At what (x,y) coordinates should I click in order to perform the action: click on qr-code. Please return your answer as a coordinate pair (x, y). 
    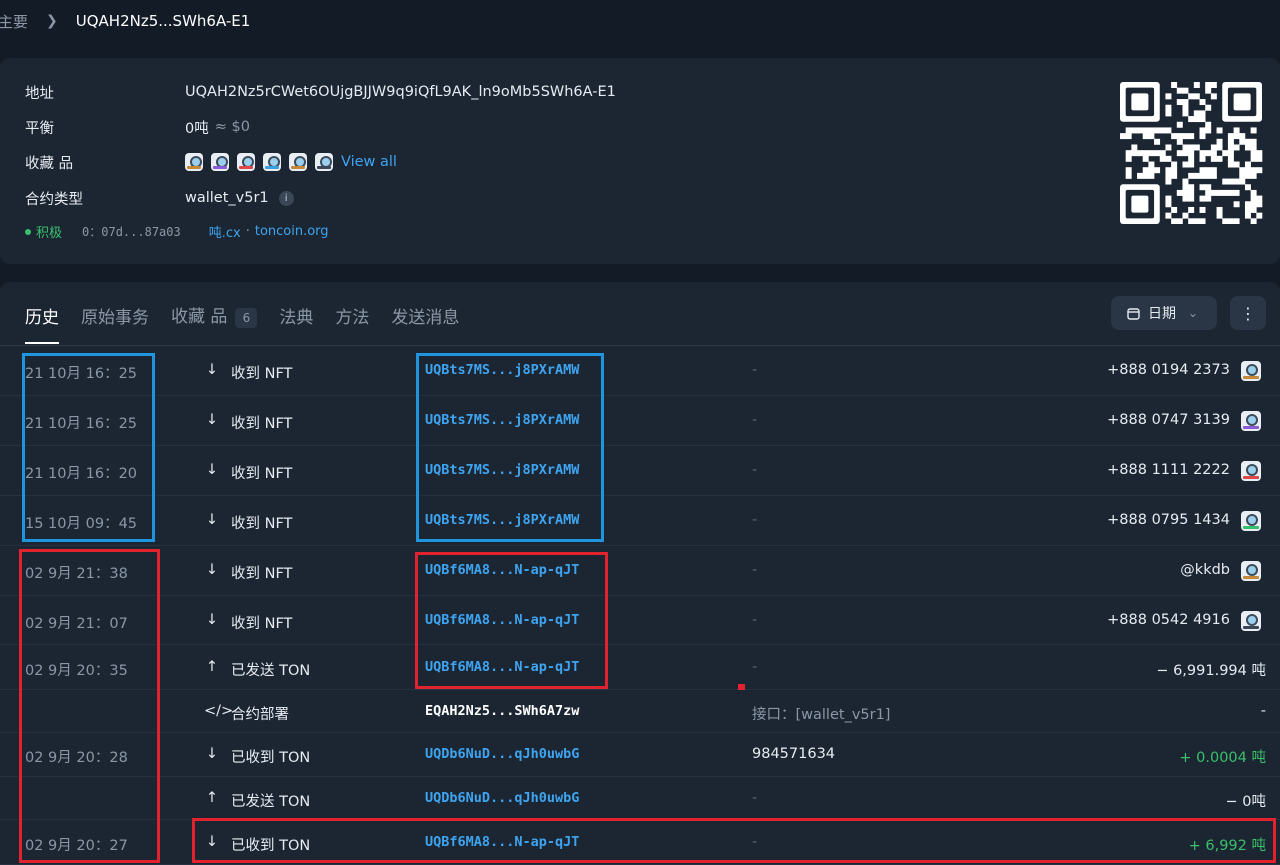
    Looking at the image, I should click on (1192, 153).